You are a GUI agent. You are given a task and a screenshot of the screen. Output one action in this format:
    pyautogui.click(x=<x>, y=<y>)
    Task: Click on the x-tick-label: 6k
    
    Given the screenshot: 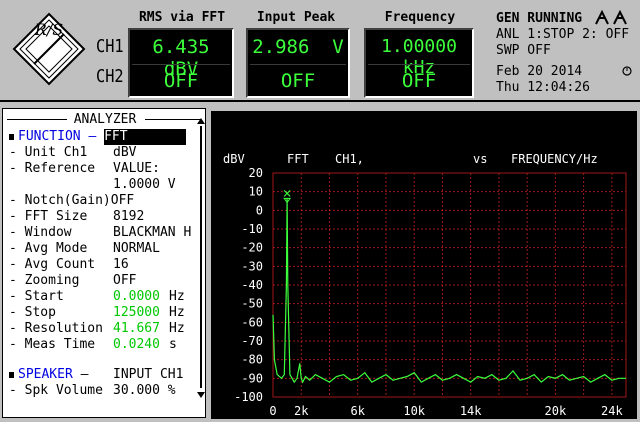 What is the action you would take?
    pyautogui.click(x=357, y=411)
    